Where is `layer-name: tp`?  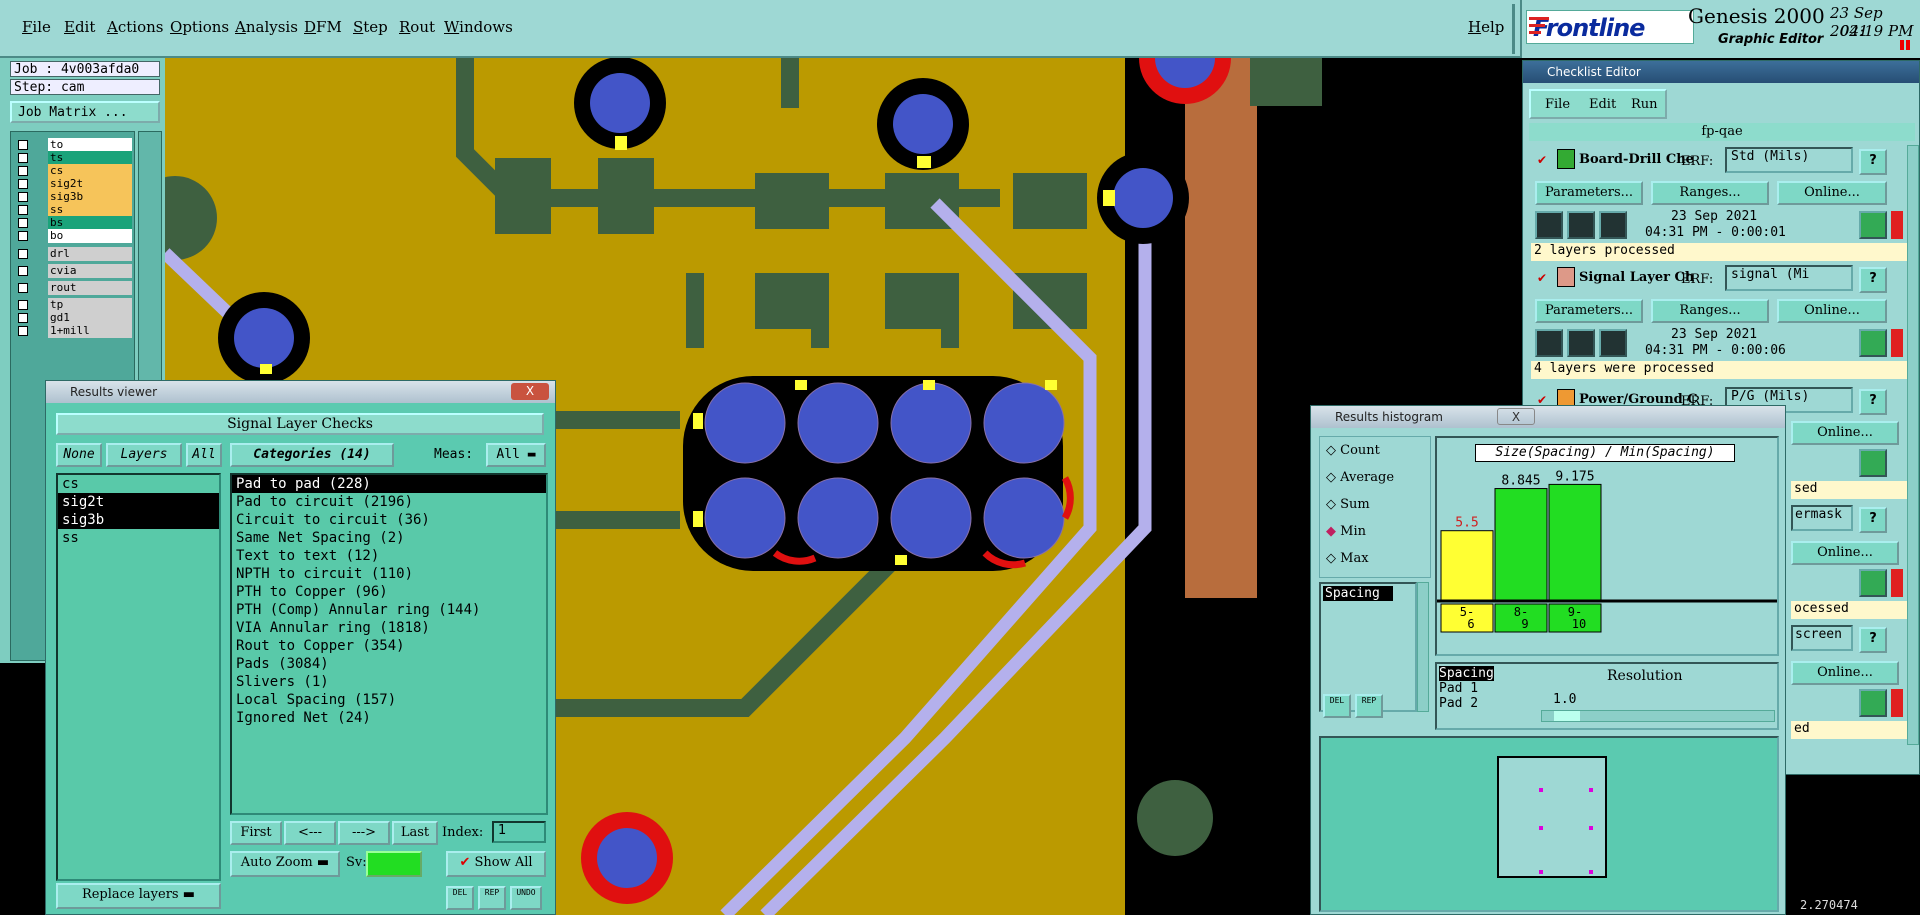 layer-name: tp is located at coordinates (90, 305).